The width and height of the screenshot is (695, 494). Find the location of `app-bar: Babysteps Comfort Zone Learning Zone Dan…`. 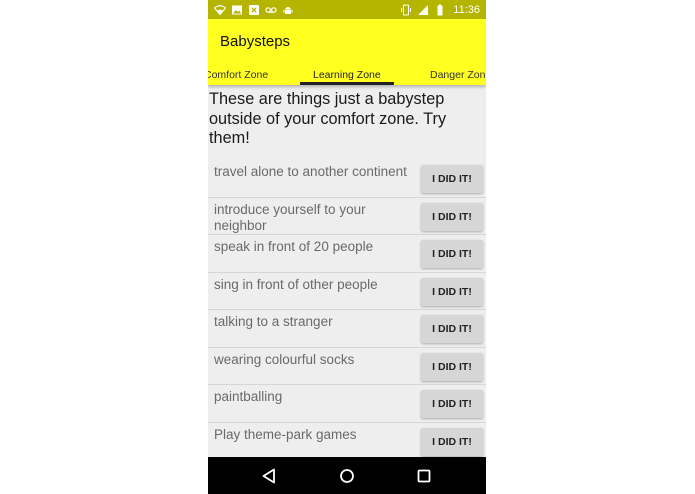

app-bar: Babysteps Comfort Zone Learning Zone Dan… is located at coordinates (347, 52).